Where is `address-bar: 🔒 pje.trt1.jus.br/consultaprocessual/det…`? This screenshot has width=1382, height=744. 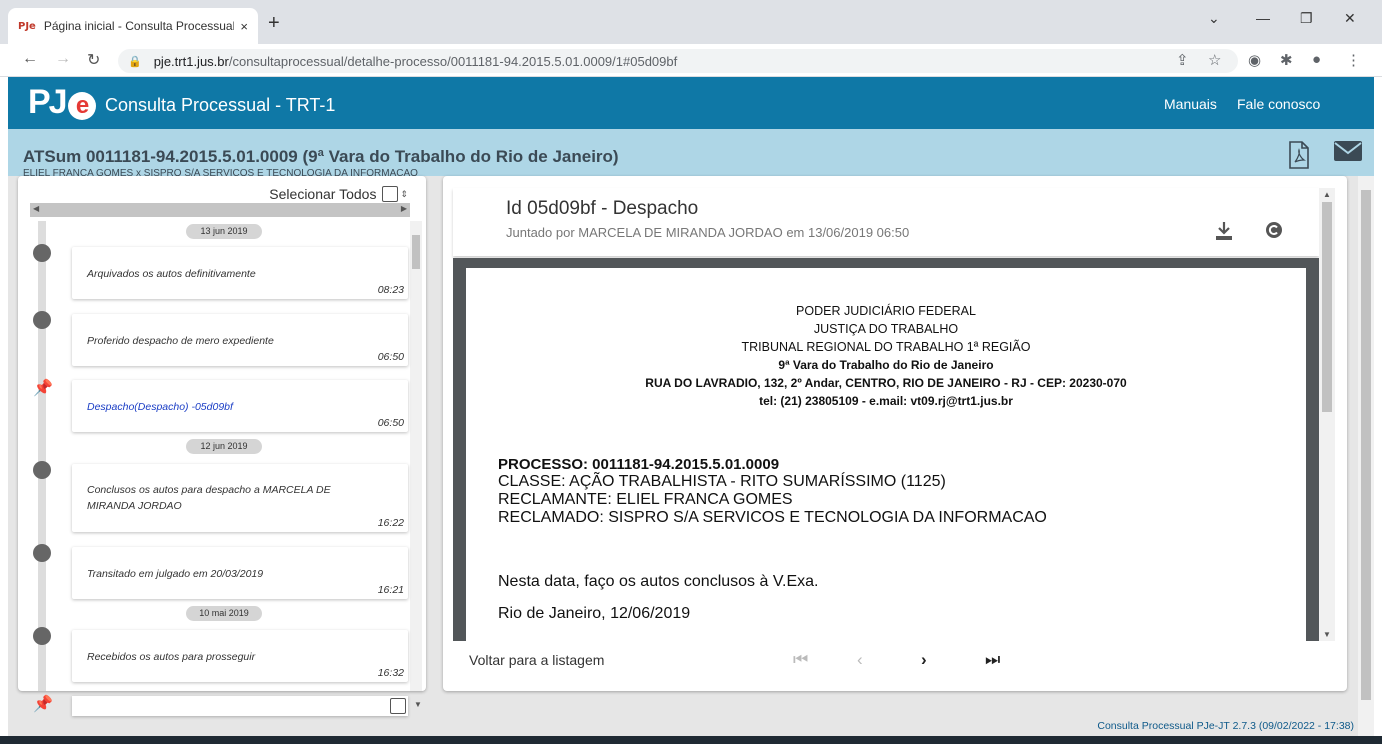
address-bar: 🔒 pje.trt1.jus.br/consultaprocessual/det… is located at coordinates (678, 61).